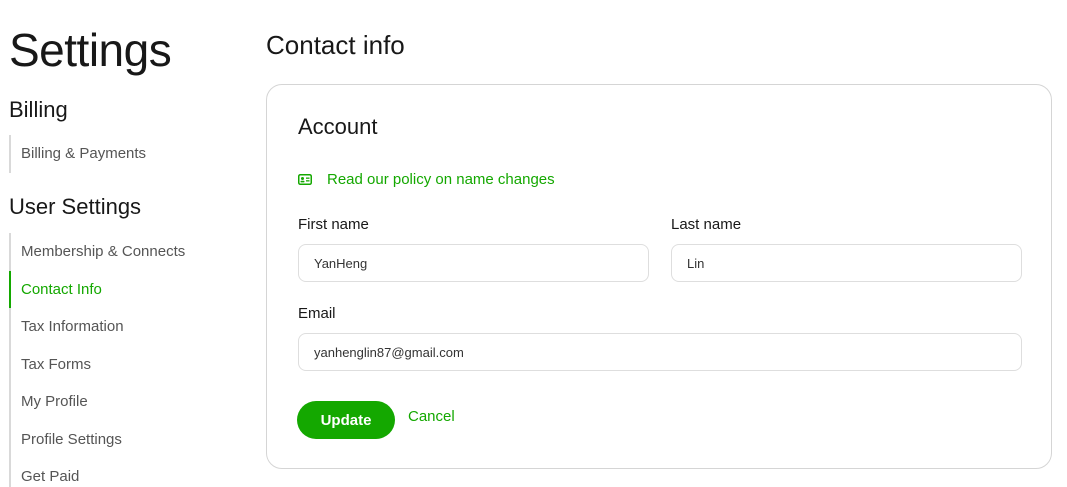 This screenshot has width=1067, height=487. What do you see at coordinates (75, 206) in the screenshot?
I see `user-settings-heading: User Settings` at bounding box center [75, 206].